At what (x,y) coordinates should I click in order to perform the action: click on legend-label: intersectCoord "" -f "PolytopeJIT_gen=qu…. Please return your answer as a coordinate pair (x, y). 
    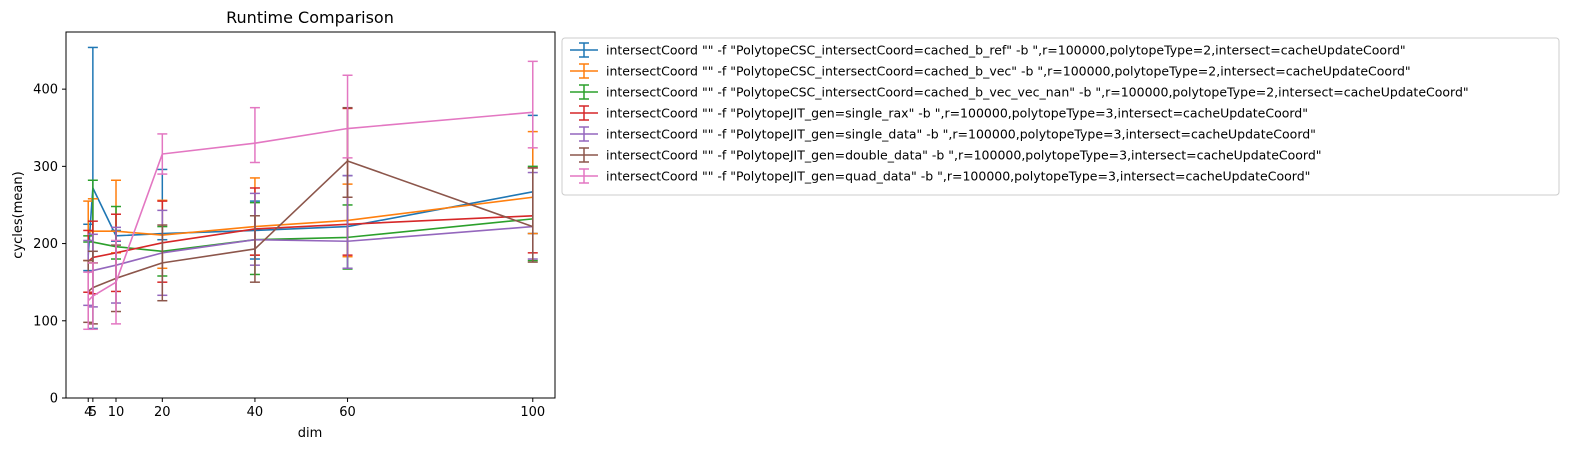
    Looking at the image, I should click on (958, 176).